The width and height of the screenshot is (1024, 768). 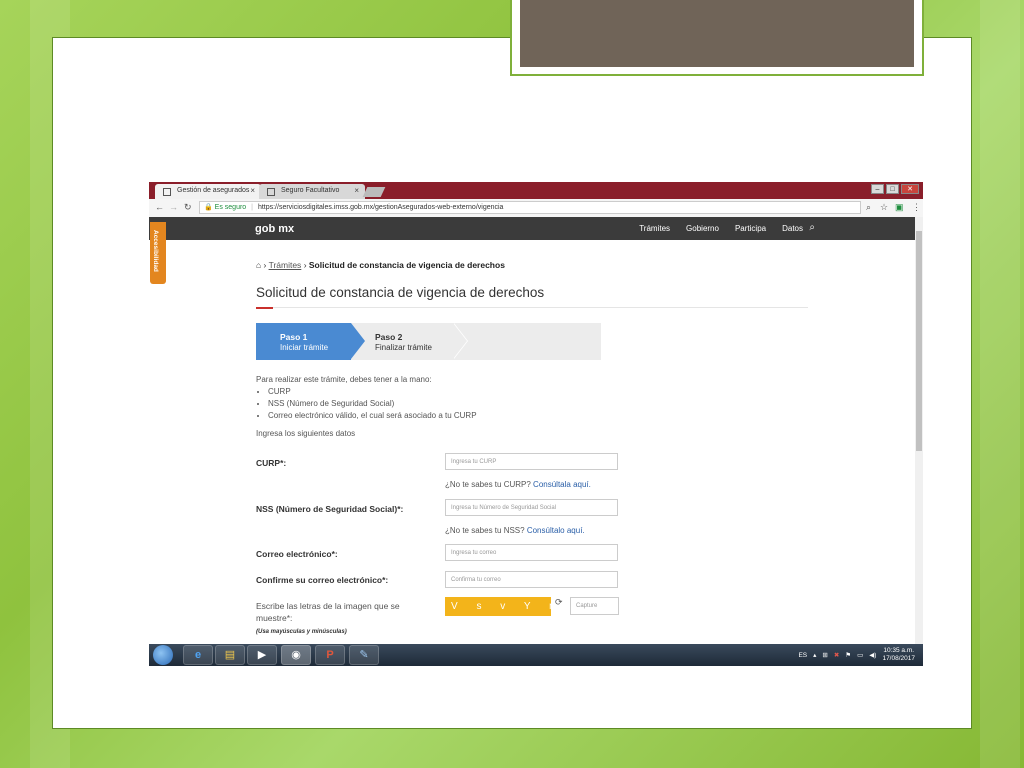 What do you see at coordinates (899, 207) in the screenshot?
I see `extension-icon: ▣` at bounding box center [899, 207].